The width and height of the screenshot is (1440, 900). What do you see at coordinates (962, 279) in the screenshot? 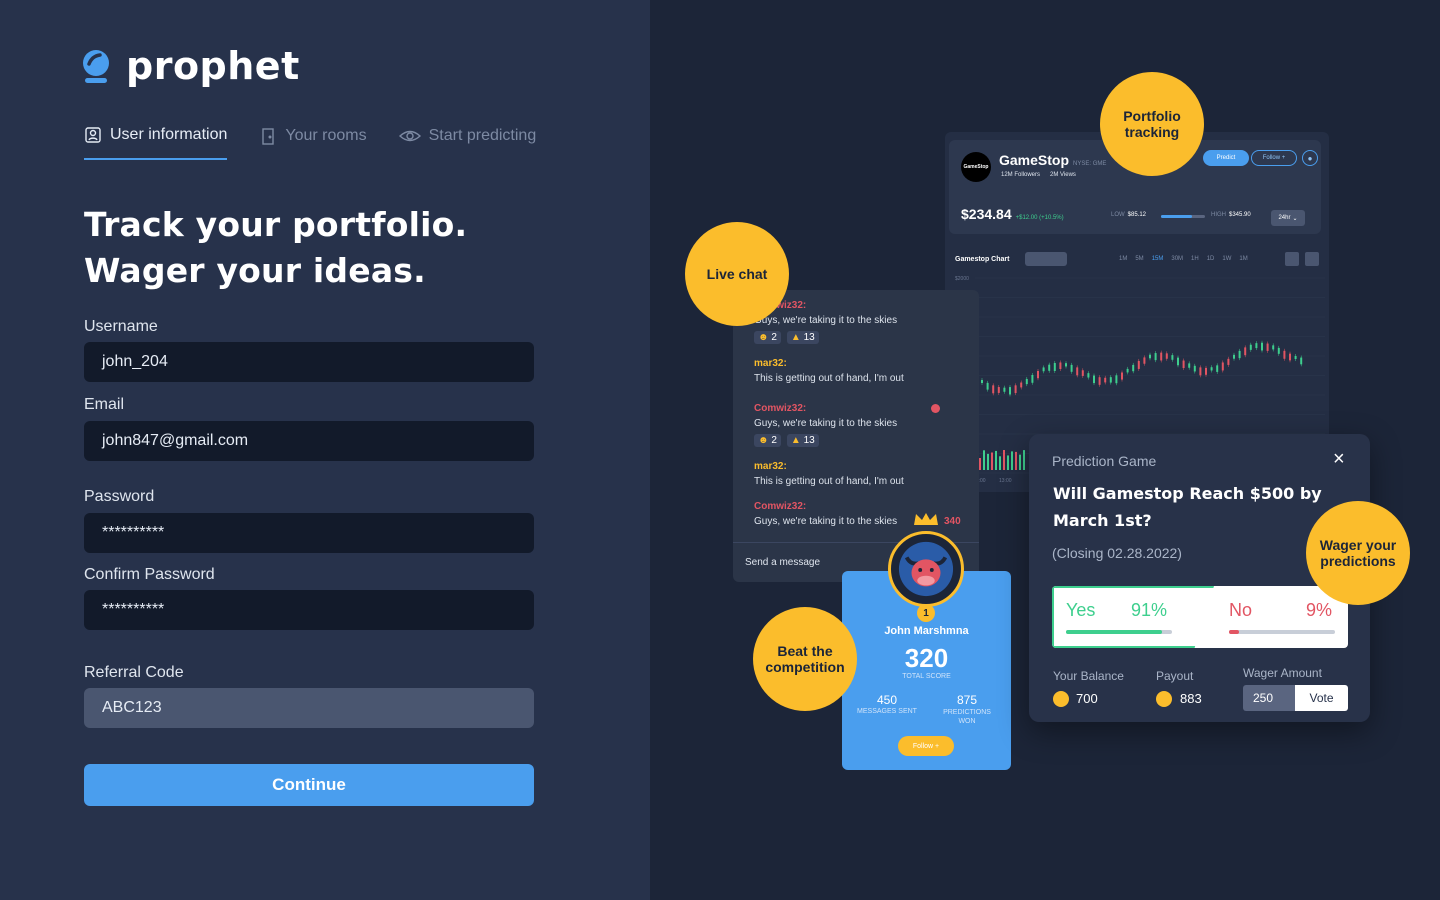
I see `y-tick-label: $2000` at bounding box center [962, 279].